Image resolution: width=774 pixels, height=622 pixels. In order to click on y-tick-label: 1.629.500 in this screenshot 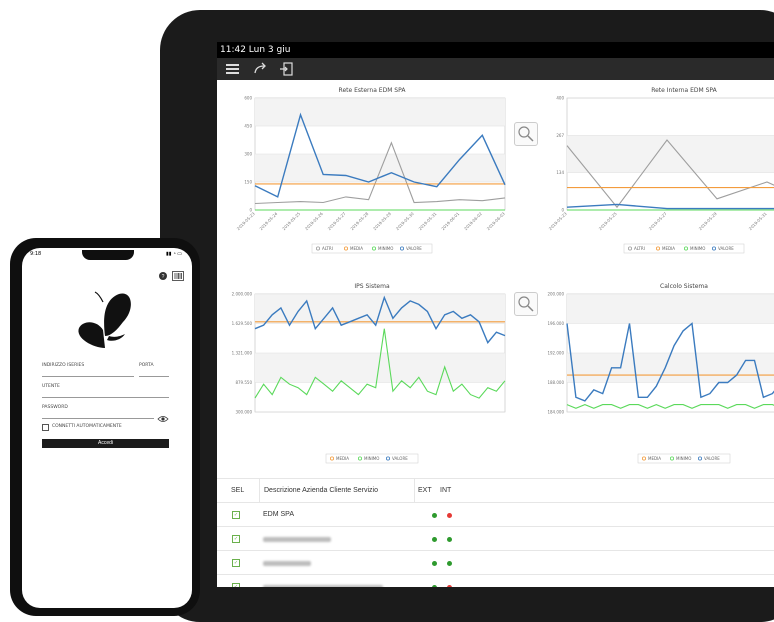, I will do `click(242, 323)`.